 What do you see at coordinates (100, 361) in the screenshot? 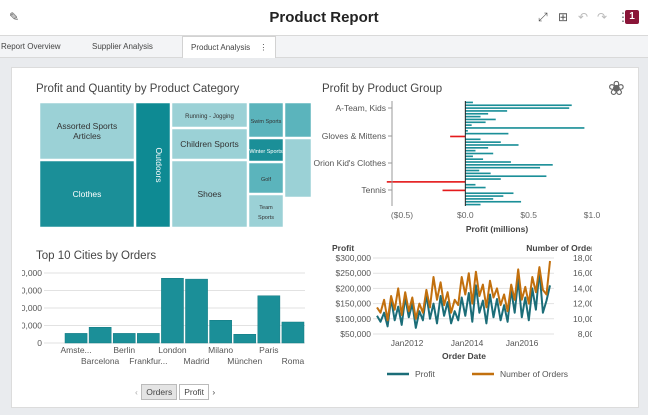
I see `x-tick-label: Barcelona` at bounding box center [100, 361].